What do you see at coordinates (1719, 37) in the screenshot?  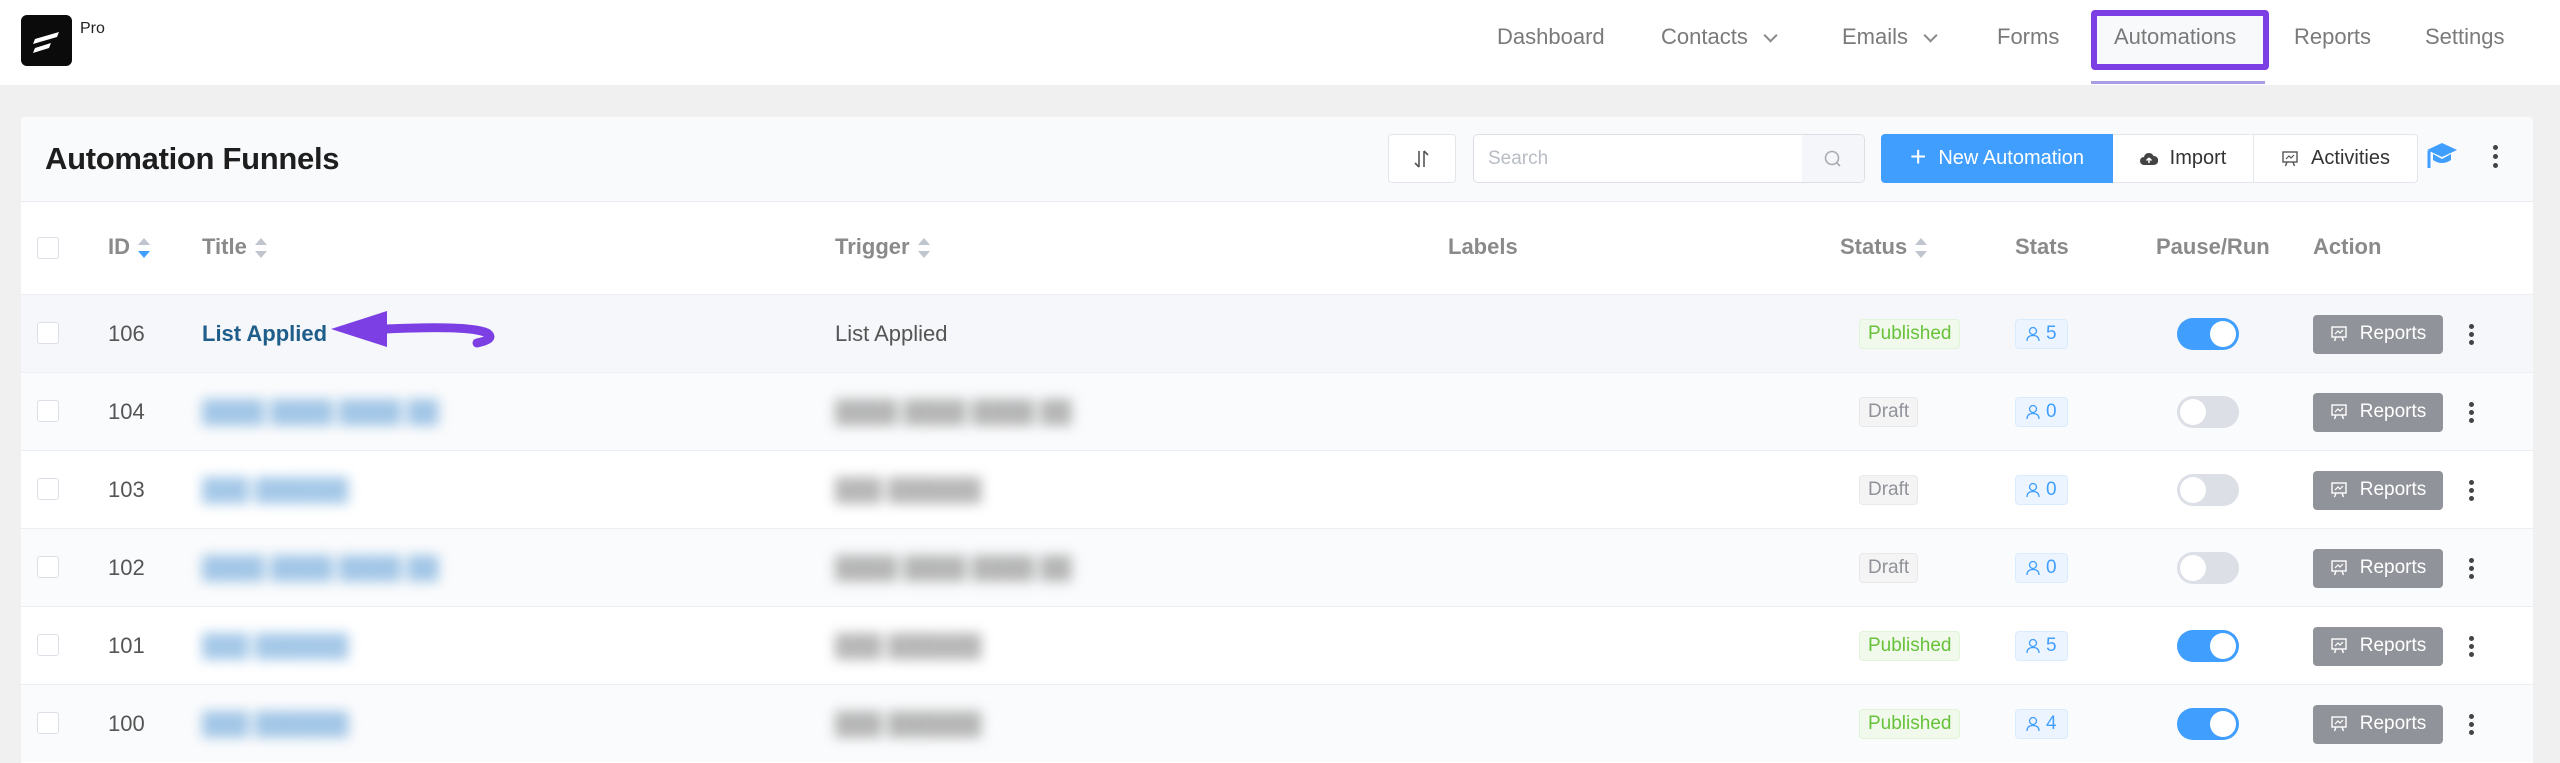 I see `nav-contacts: Contacts` at bounding box center [1719, 37].